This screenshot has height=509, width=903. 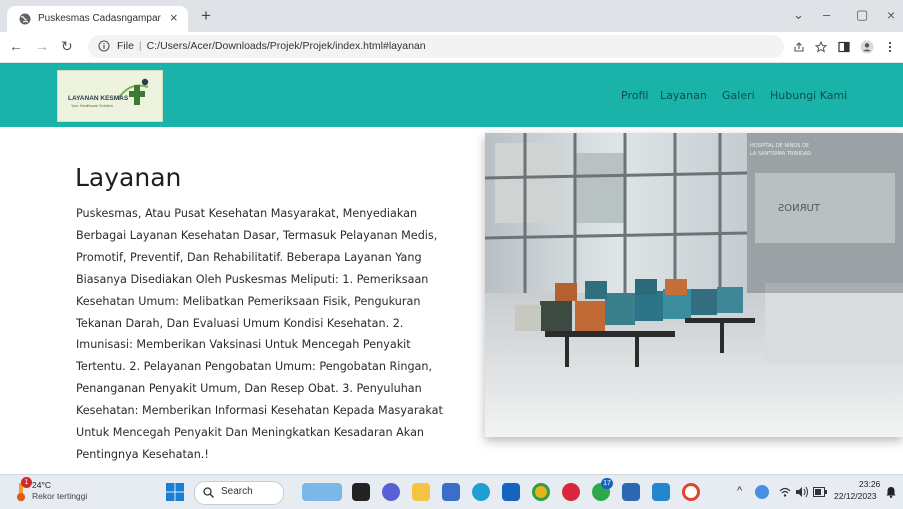 I want to click on tab-title: Puskesmas Cadasngampar, so click(x=99, y=18).